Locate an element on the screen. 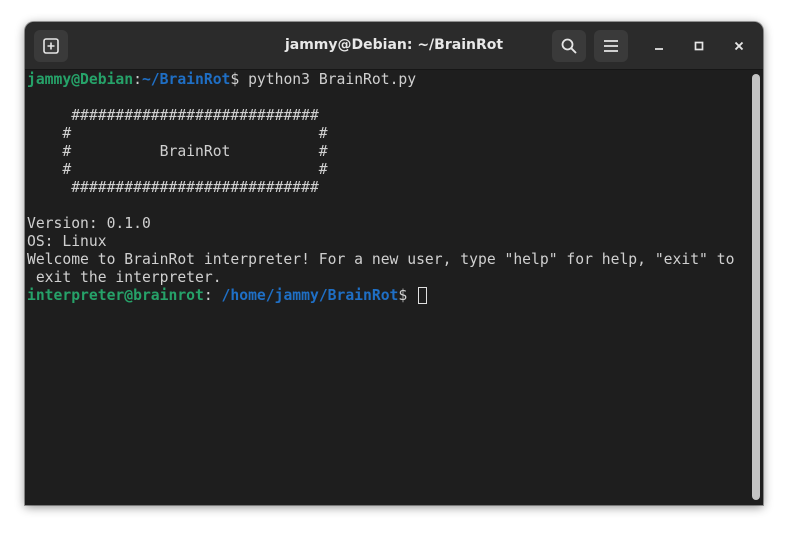 This screenshot has width=788, height=533. typed-command: python3 BrainRot.py is located at coordinates (332, 79).